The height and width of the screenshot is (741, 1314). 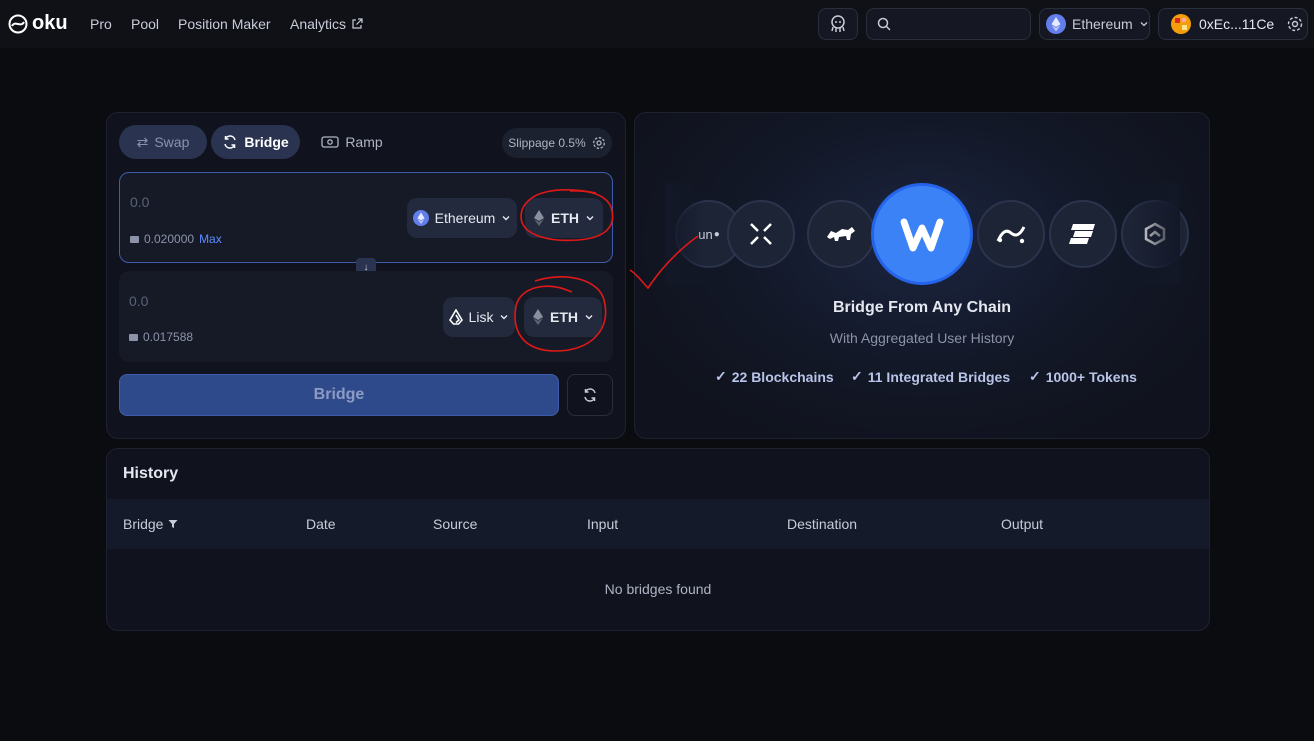 I want to click on brand-logo-bull, so click(x=841, y=234).